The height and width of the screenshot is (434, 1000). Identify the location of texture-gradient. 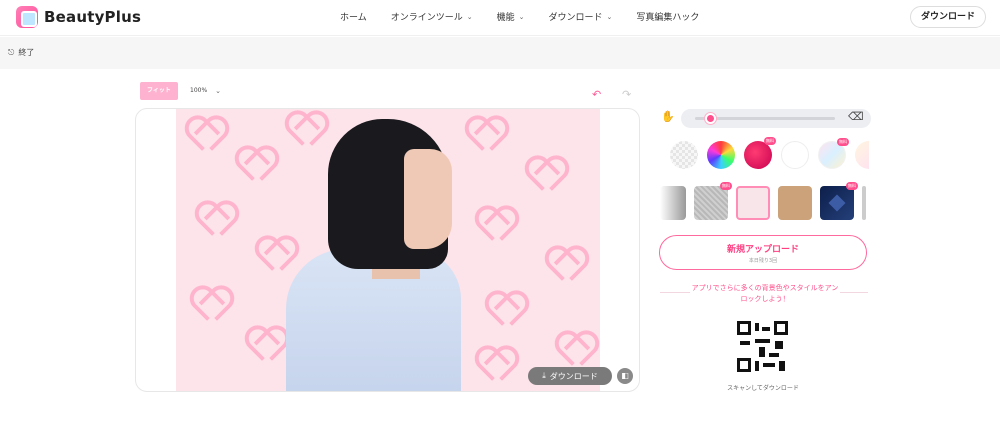
(673, 203).